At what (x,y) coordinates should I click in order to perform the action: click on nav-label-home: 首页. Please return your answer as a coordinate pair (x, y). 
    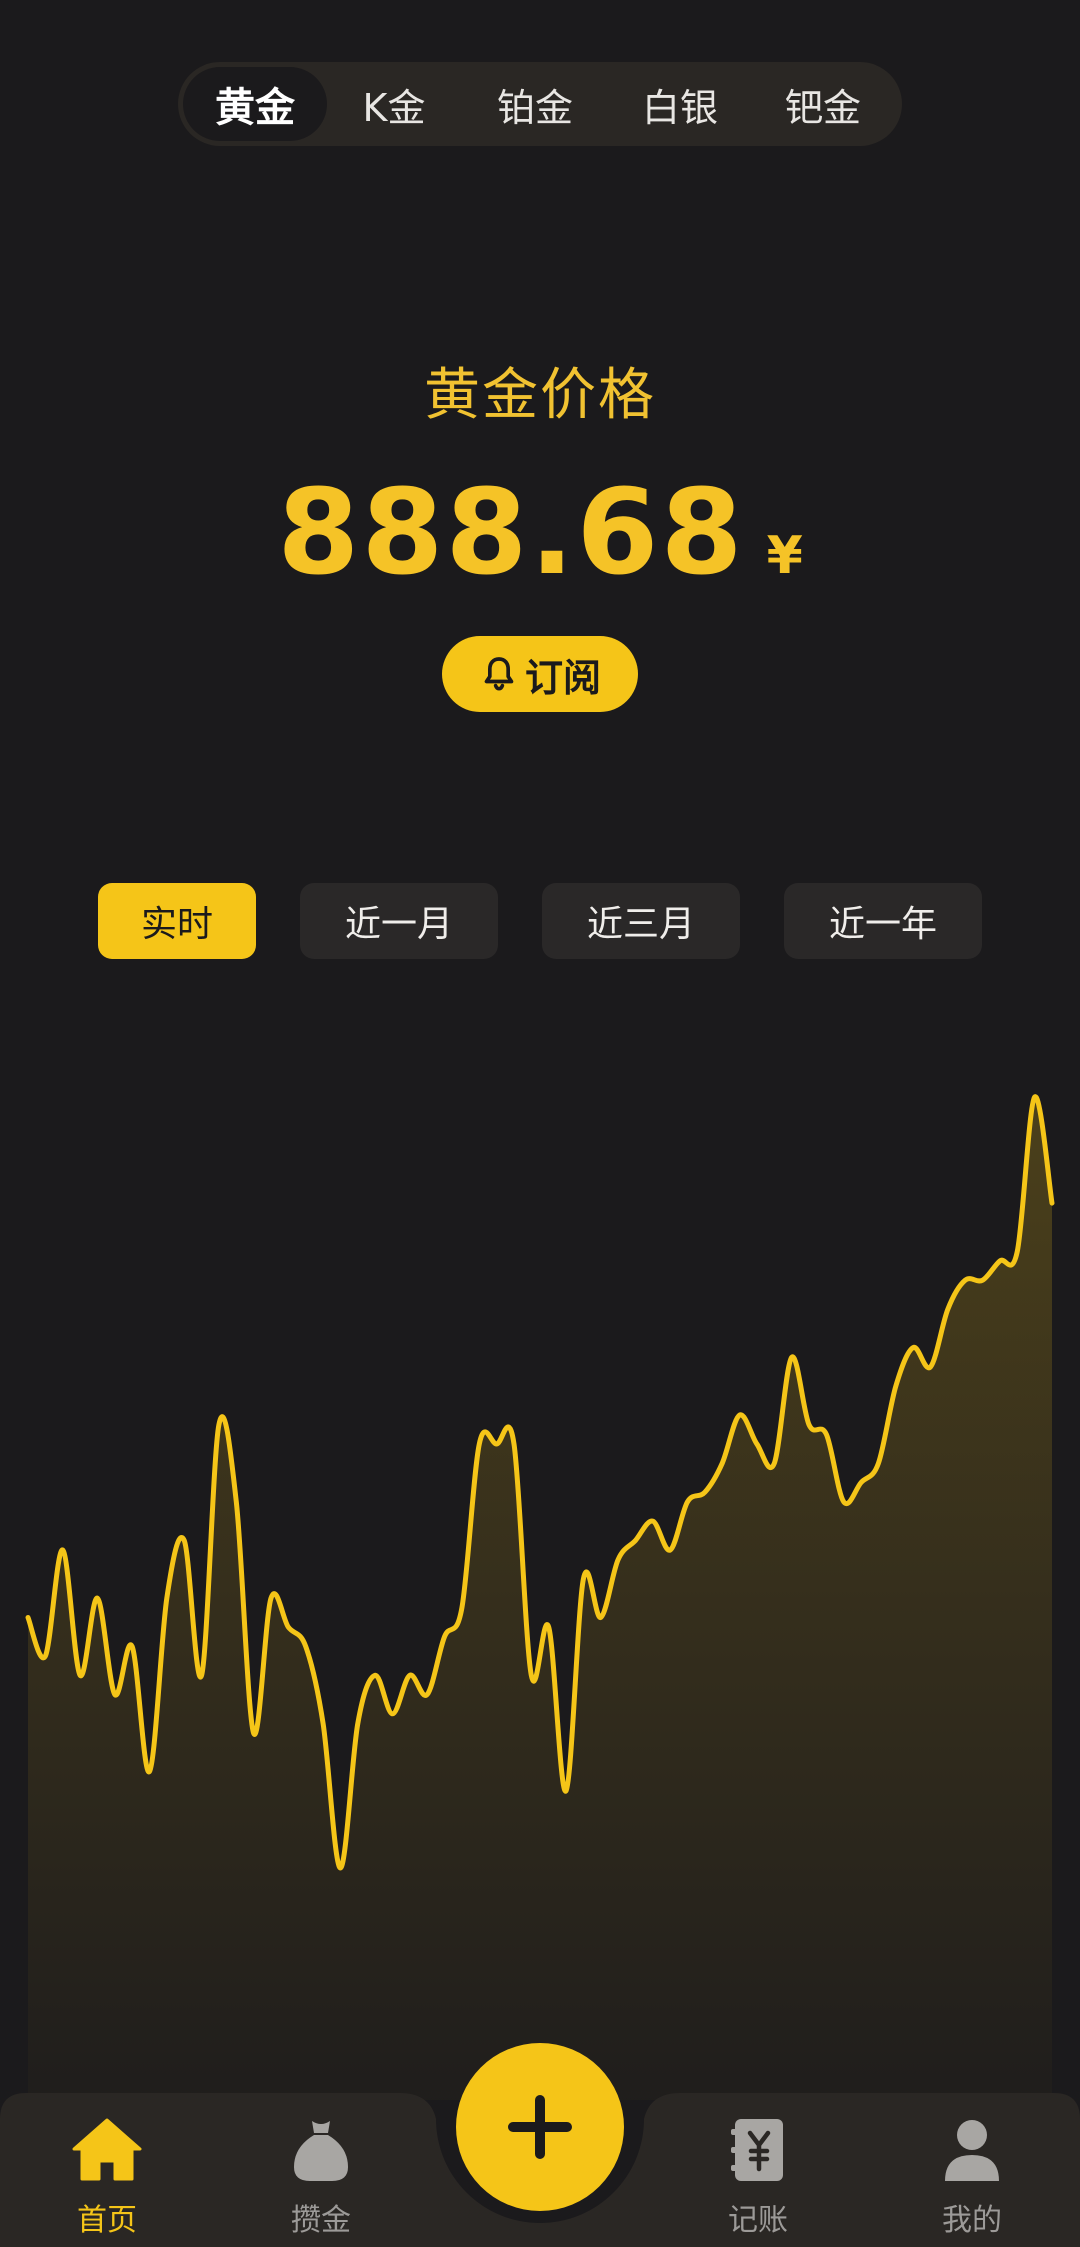
    Looking at the image, I should click on (107, 2220).